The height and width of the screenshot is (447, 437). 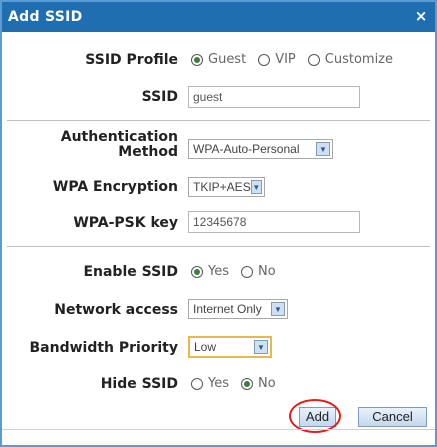 I want to click on ssid-profile-option-vip: VIP, so click(x=277, y=59).